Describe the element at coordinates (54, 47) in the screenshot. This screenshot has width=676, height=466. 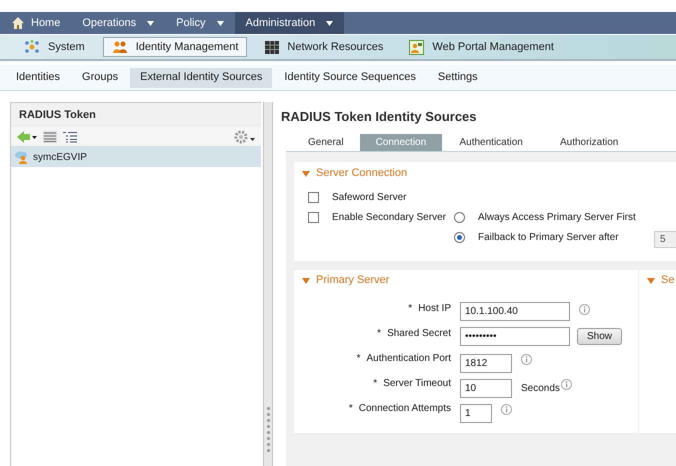
I see `section-tab: System` at that location.